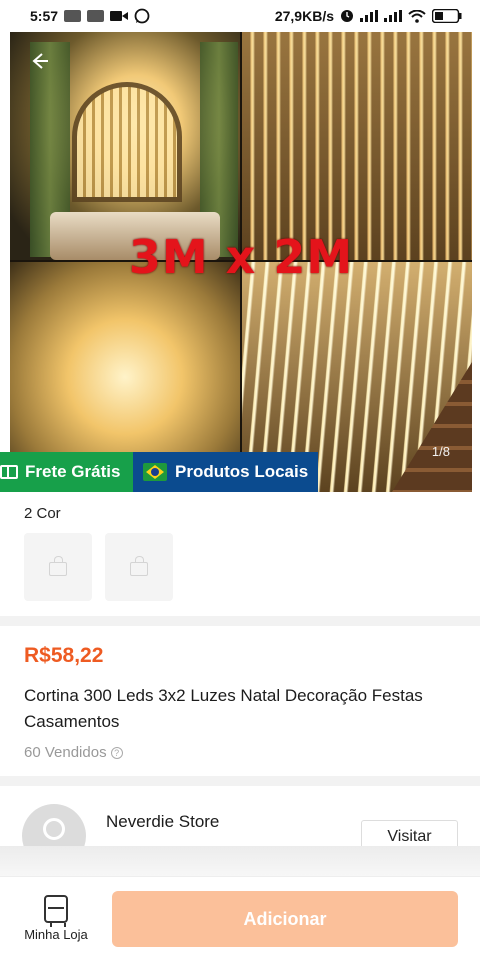 The image size is (480, 960). What do you see at coordinates (240, 16) in the screenshot?
I see `status-bar: 5:57 27,9KB/s` at bounding box center [240, 16].